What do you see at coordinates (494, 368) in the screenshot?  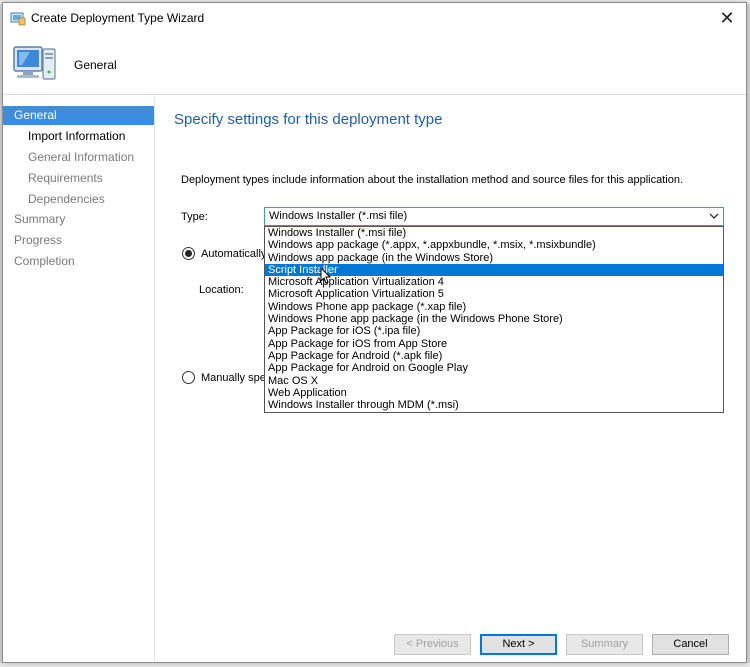 I see `type-option: App Package for Android on Google Play` at bounding box center [494, 368].